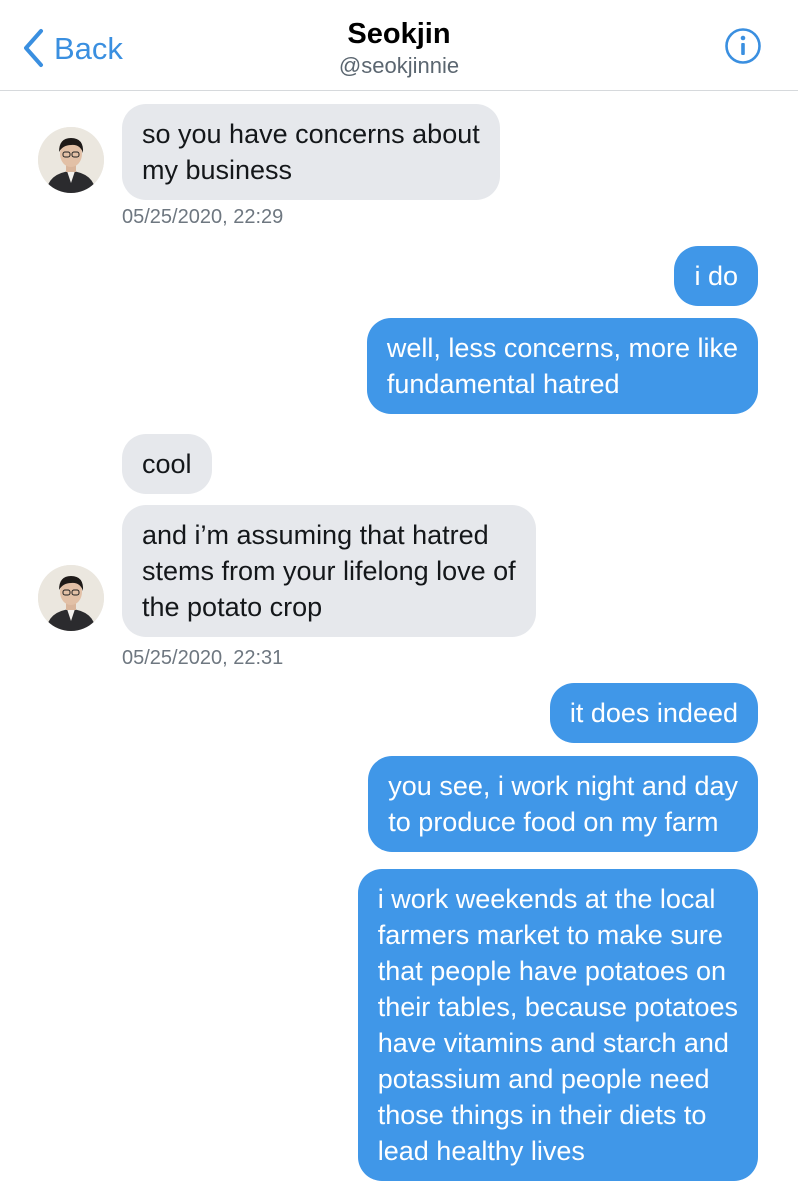  I want to click on incoming-message: cool, so click(167, 464).